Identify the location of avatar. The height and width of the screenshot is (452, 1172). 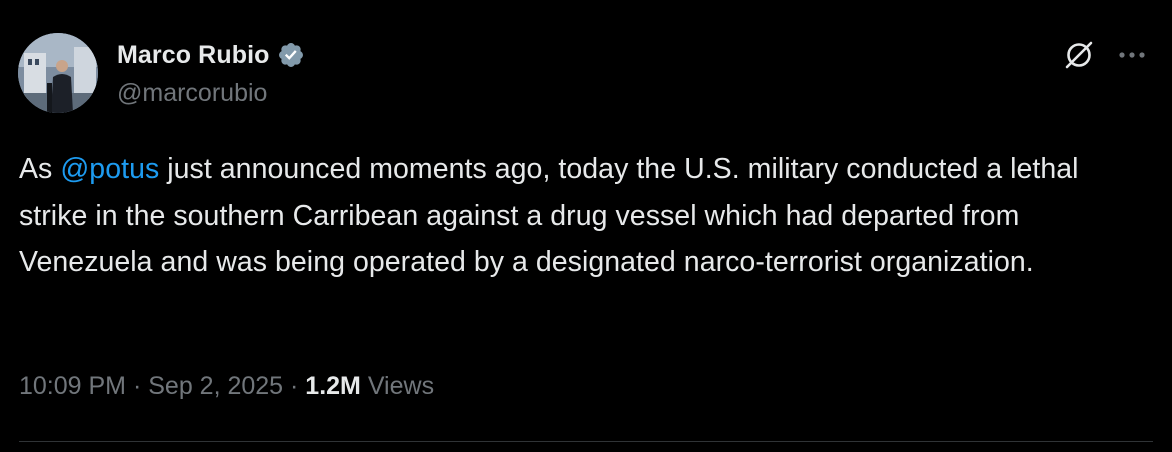
(58, 73).